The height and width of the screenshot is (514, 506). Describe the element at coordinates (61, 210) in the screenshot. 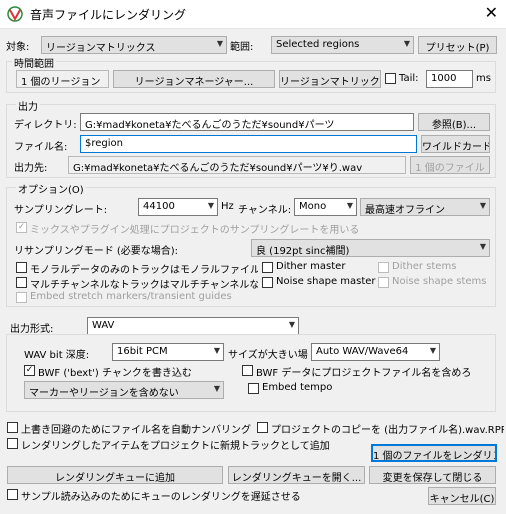

I see `sample-rate-label: サンプリングレート:` at that location.